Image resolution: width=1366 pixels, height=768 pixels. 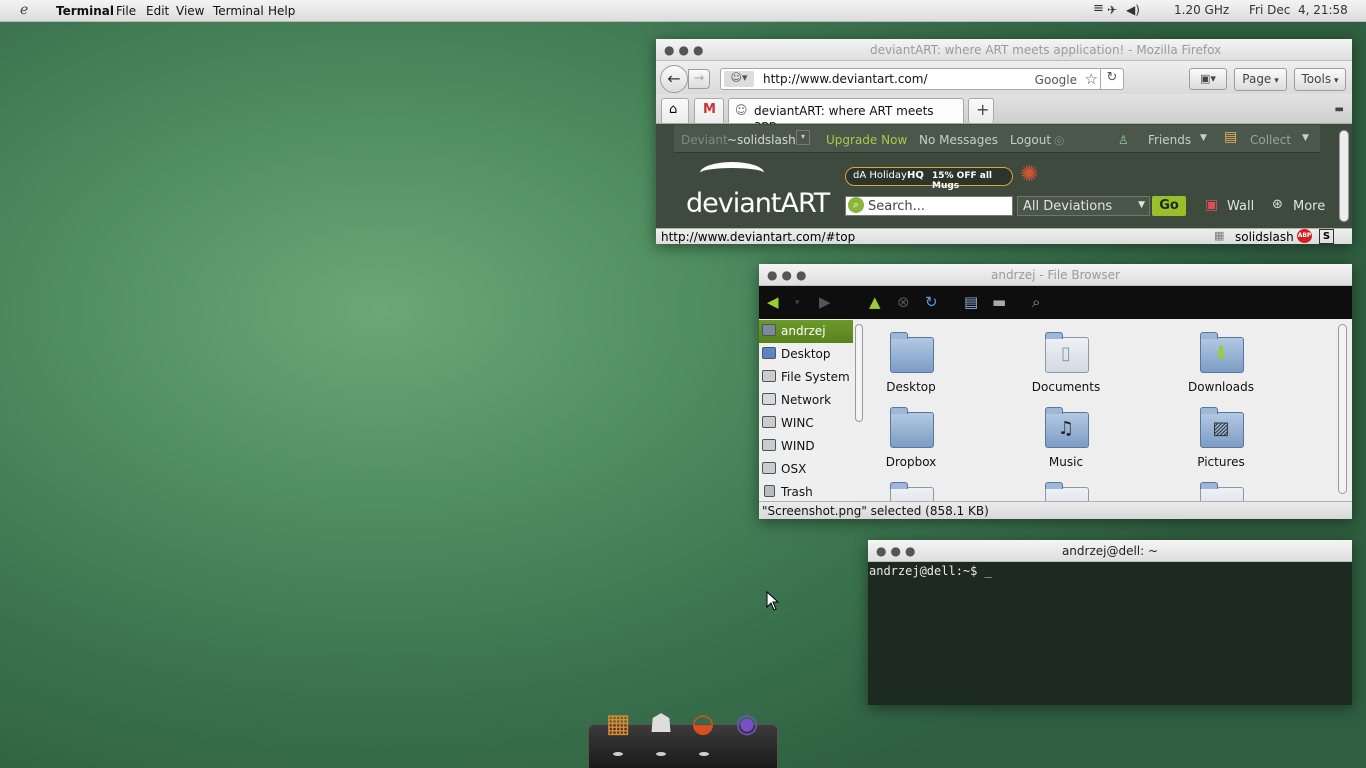 I want to click on folder-pictures: ▨ Pictures, so click(x=1221, y=444).